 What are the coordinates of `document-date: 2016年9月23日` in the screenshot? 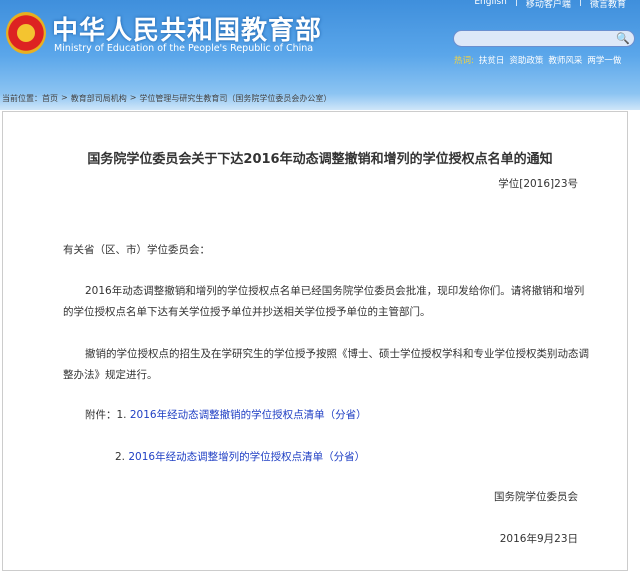 It's located at (538, 539).